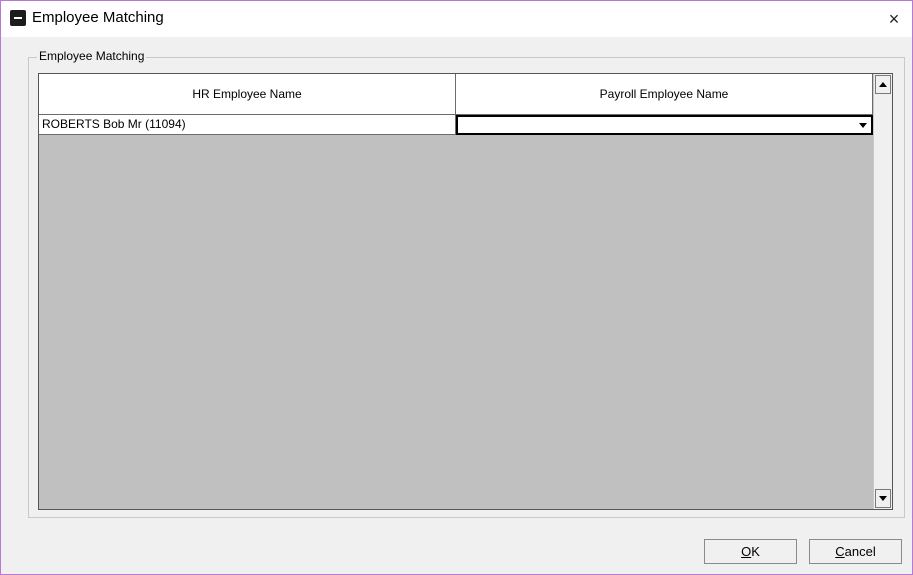 The height and width of the screenshot is (575, 913). I want to click on ok-label-rest: K, so click(755, 551).